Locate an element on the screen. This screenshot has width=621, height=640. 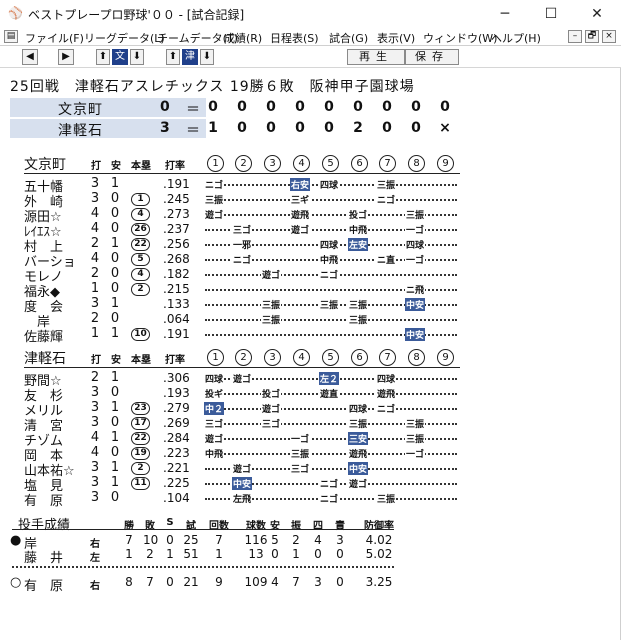
player-avg: .225 is located at coordinates (176, 483).